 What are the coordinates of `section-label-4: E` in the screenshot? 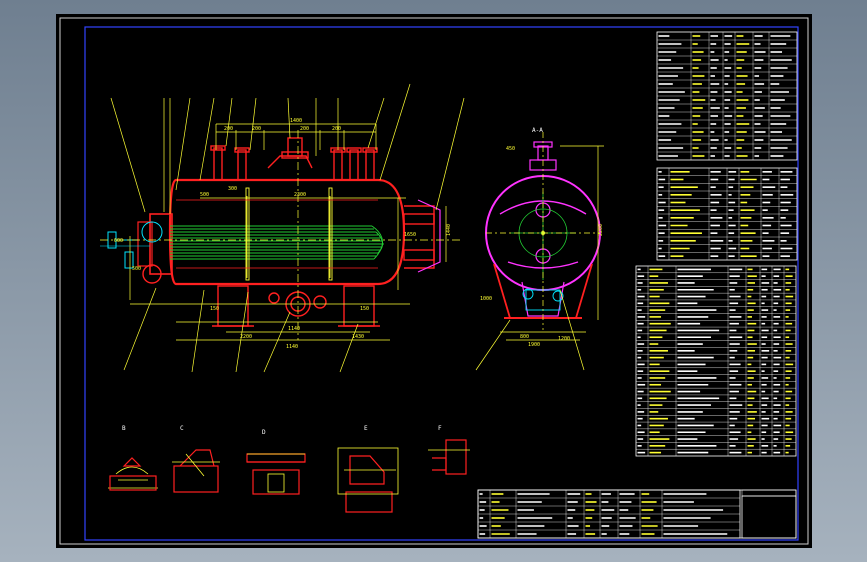 It's located at (366, 428).